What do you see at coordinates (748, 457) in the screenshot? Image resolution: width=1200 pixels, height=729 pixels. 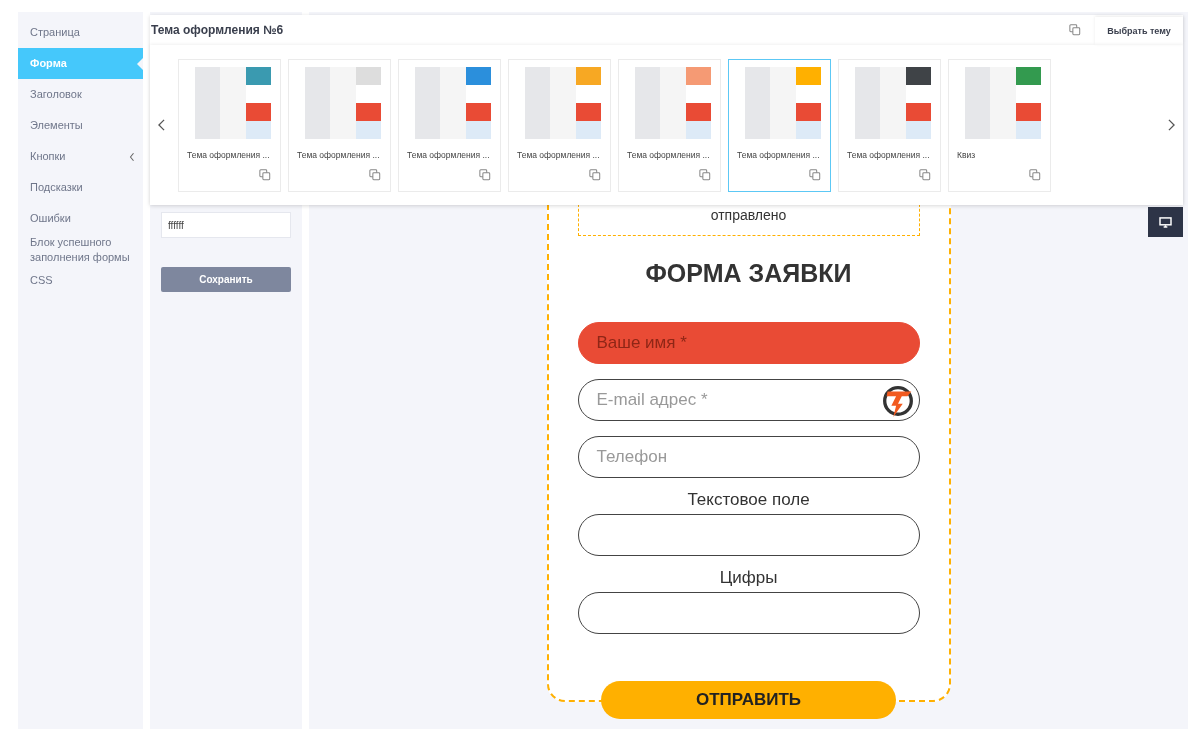 I see `input-field: Телефон` at bounding box center [748, 457].